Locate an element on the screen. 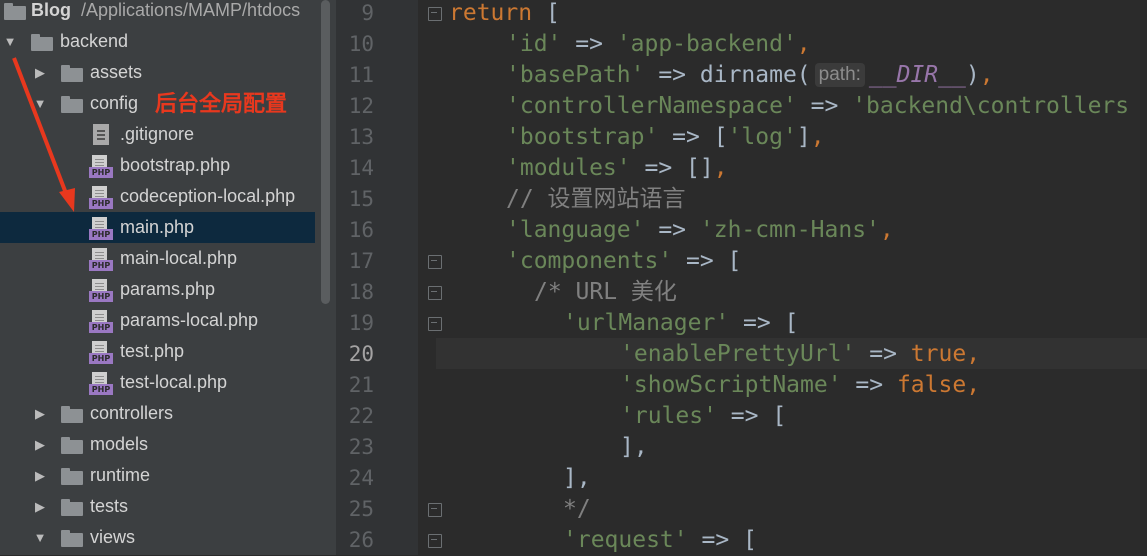 The height and width of the screenshot is (556, 1147). line-number: 17 is located at coordinates (361, 261).